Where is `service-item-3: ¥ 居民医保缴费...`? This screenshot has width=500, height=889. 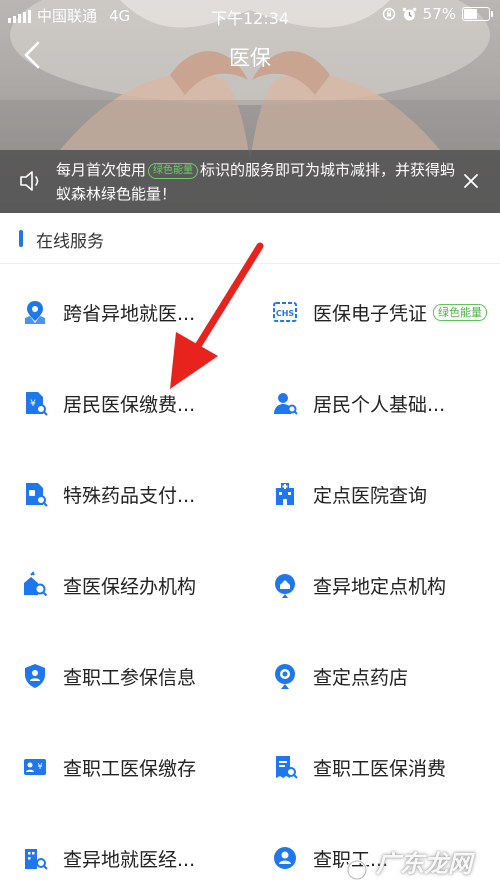
service-item-3: ¥ 居民医保缴费... is located at coordinates (108, 403).